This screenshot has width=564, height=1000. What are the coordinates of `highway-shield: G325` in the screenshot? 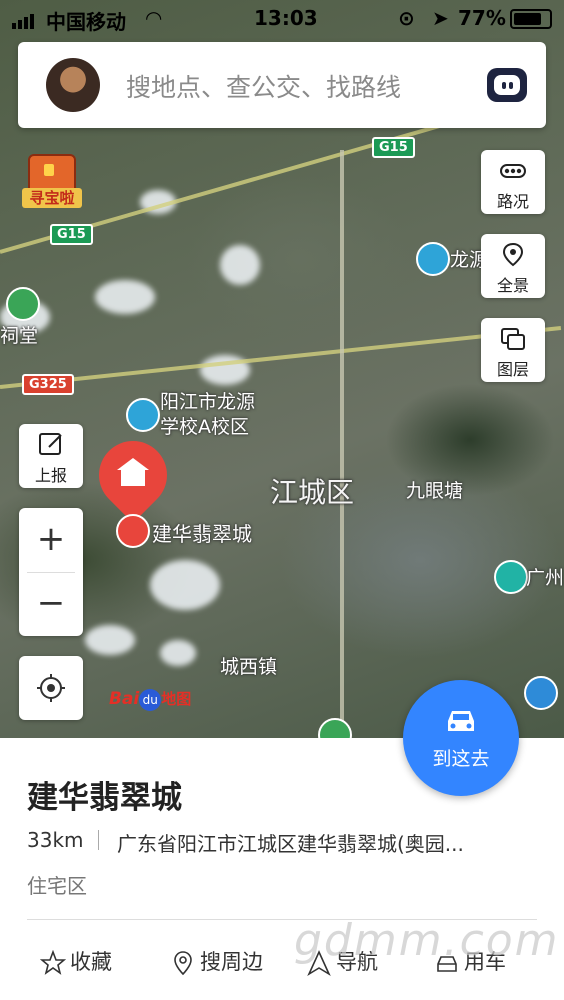 It's located at (48, 384).